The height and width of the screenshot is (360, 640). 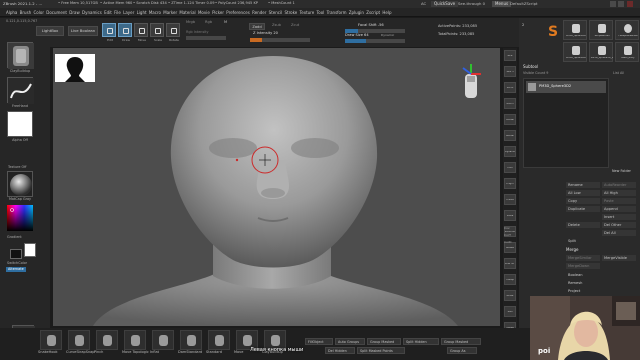 What do you see at coordinates (92, 12) in the screenshot?
I see `menu-dynamics: Dynamics` at bounding box center [92, 12].